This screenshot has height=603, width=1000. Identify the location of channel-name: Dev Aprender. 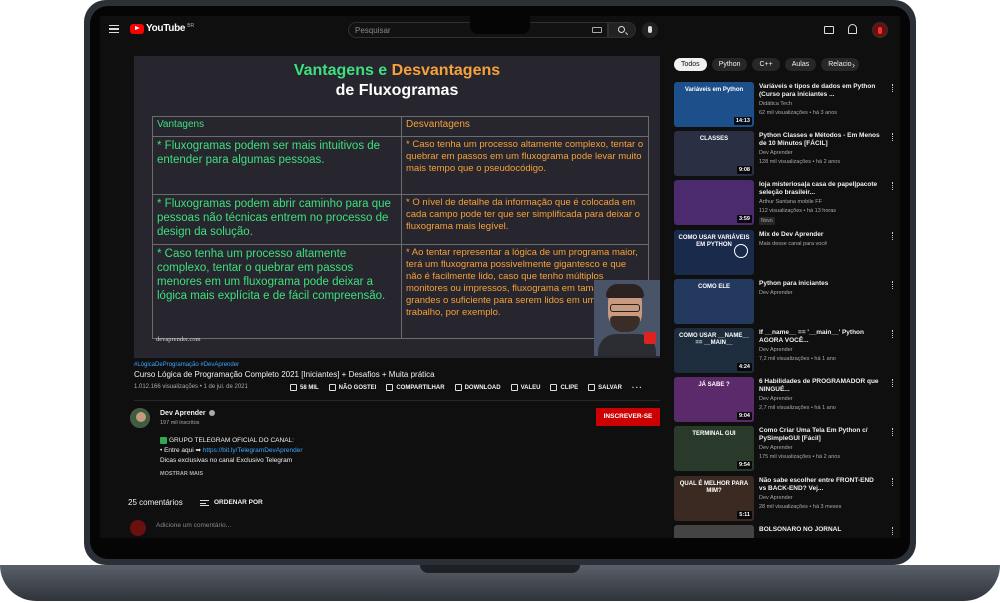
(187, 413).